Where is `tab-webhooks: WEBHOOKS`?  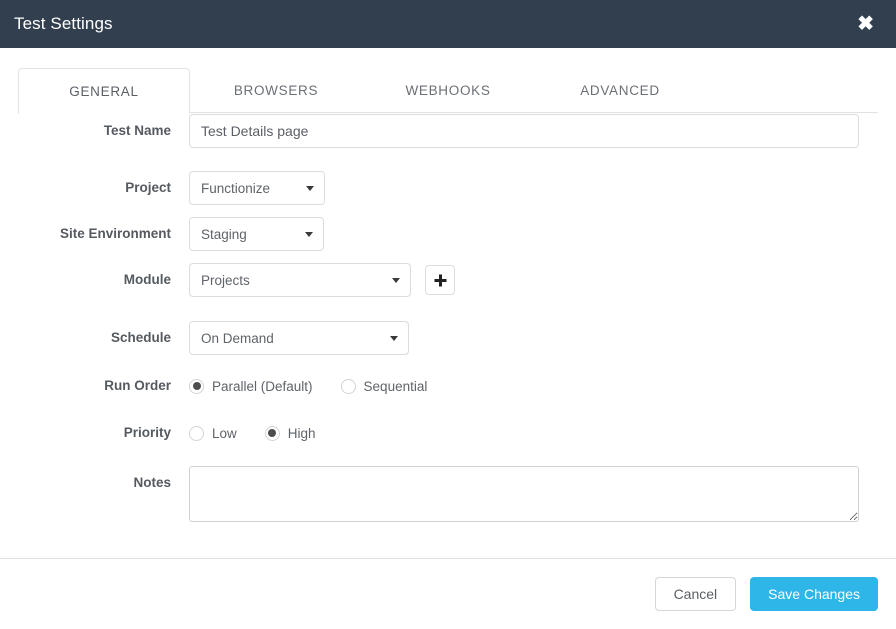
tab-webhooks: WEBHOOKS is located at coordinates (448, 90).